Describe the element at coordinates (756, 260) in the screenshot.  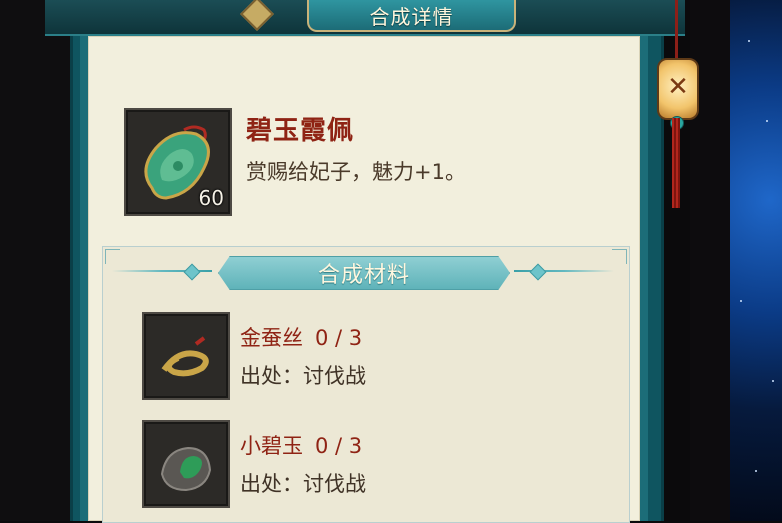
I see `space-background` at that location.